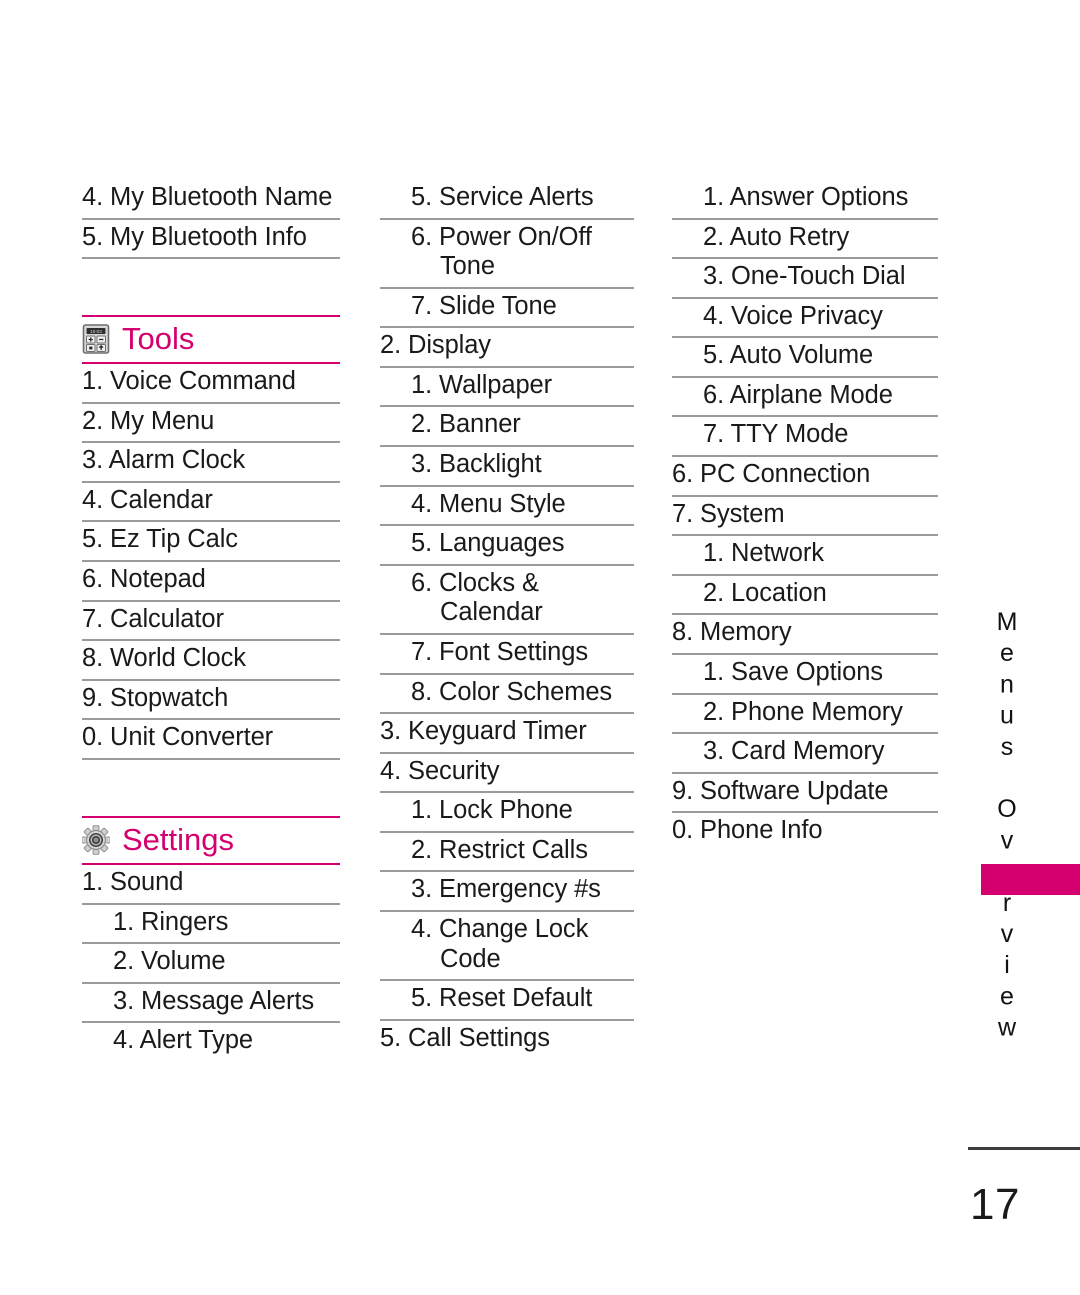  I want to click on menu-entry-label: 2. Location, so click(765, 592).